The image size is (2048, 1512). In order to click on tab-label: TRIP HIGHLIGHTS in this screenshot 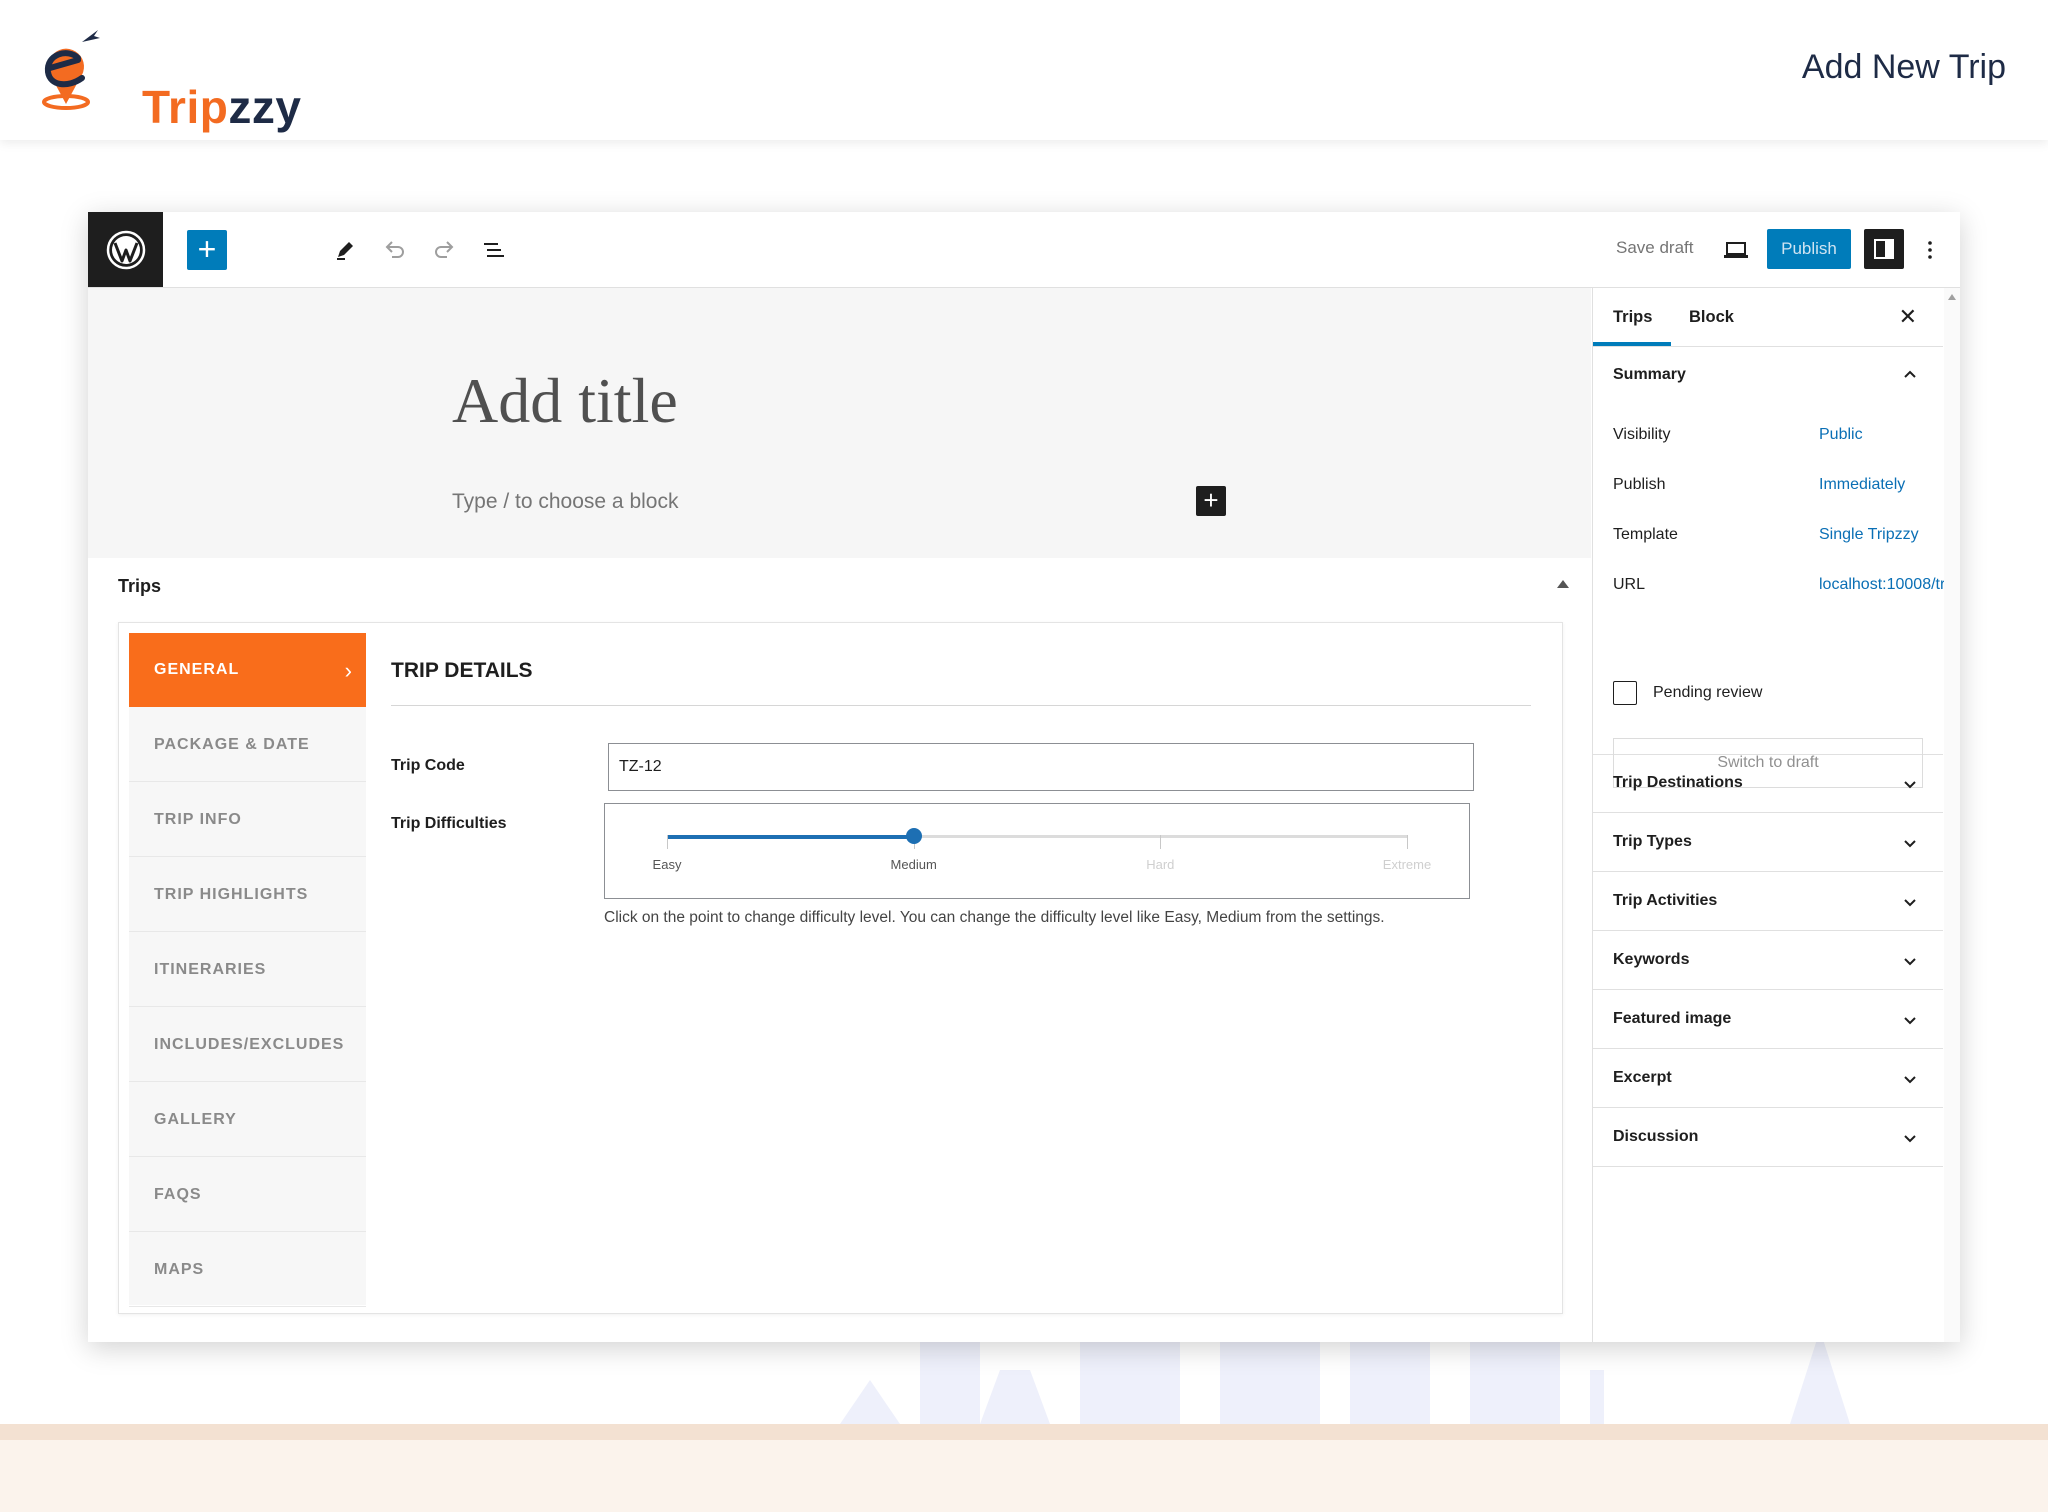, I will do `click(231, 894)`.